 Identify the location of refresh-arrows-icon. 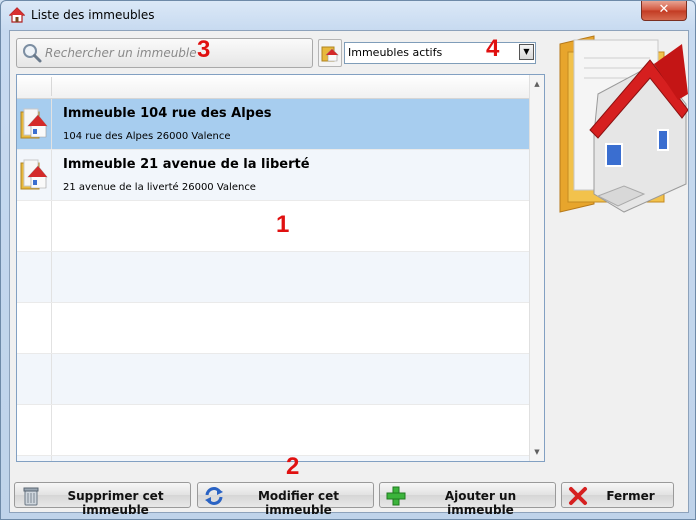
(214, 496).